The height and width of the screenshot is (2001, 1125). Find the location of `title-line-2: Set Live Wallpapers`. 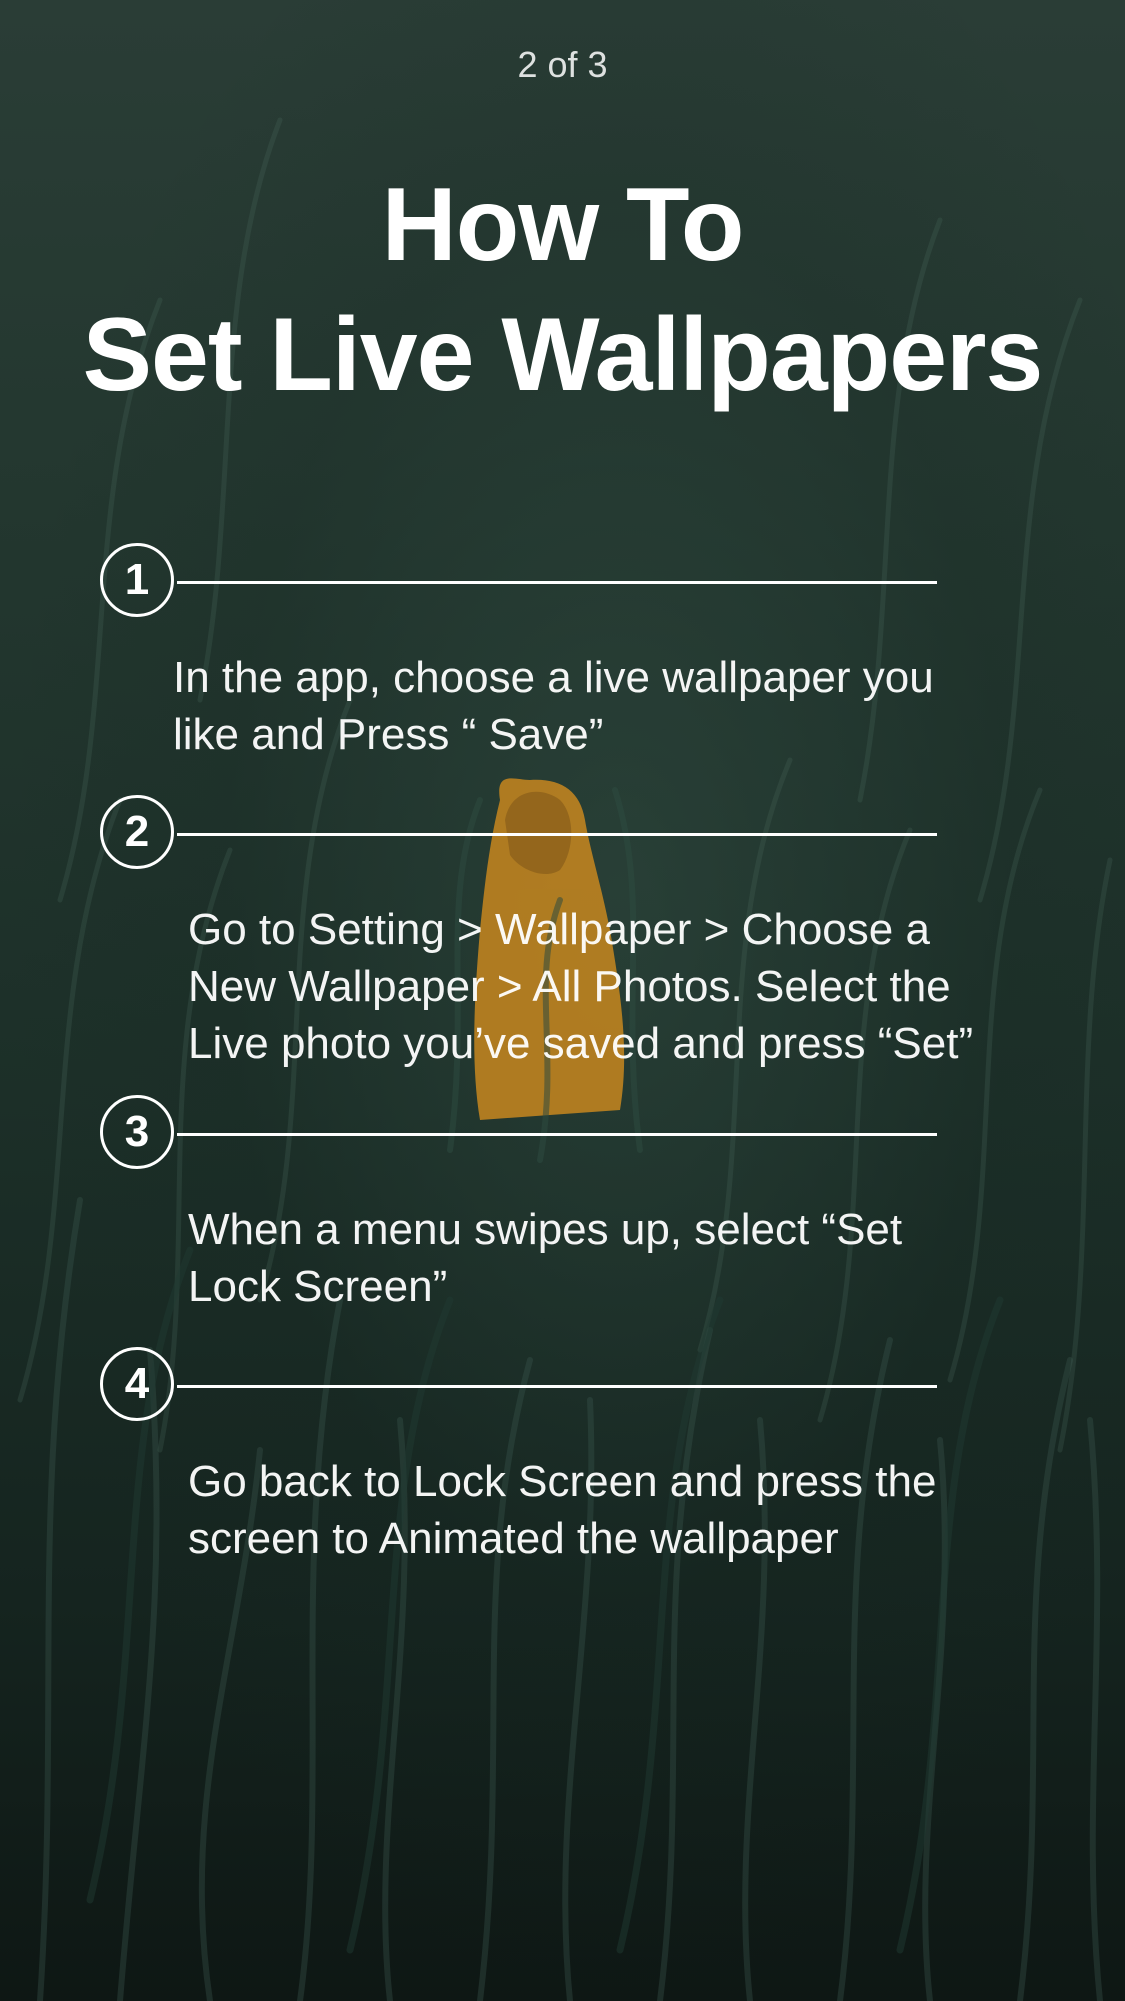

title-line-2: Set Live Wallpapers is located at coordinates (563, 355).